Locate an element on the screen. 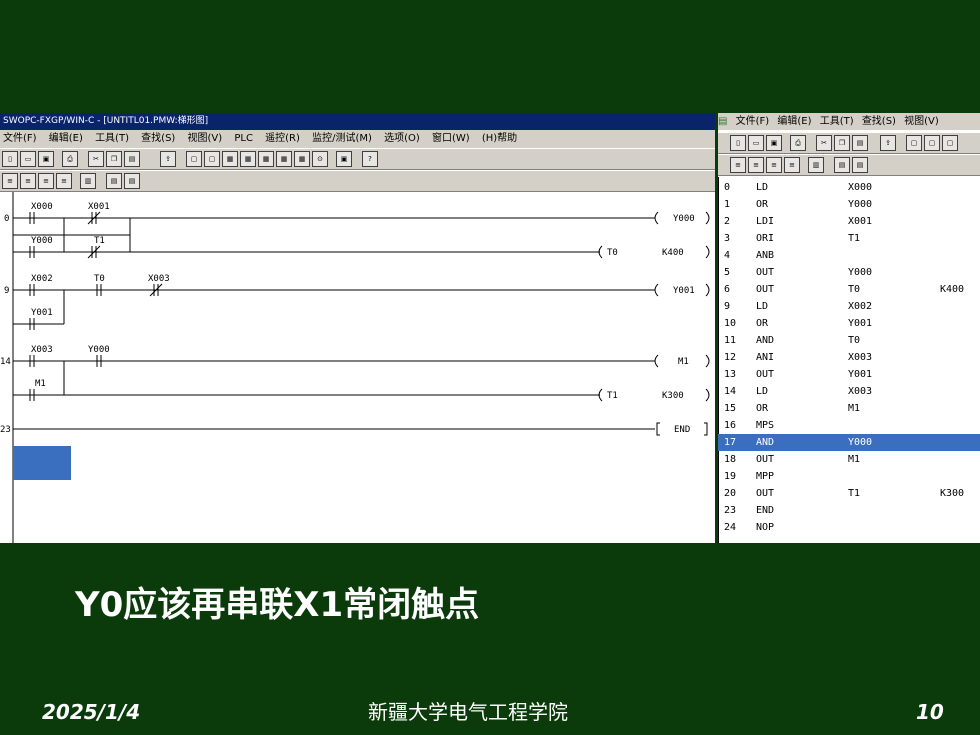  contact-label: Y001 is located at coordinates (42, 313).